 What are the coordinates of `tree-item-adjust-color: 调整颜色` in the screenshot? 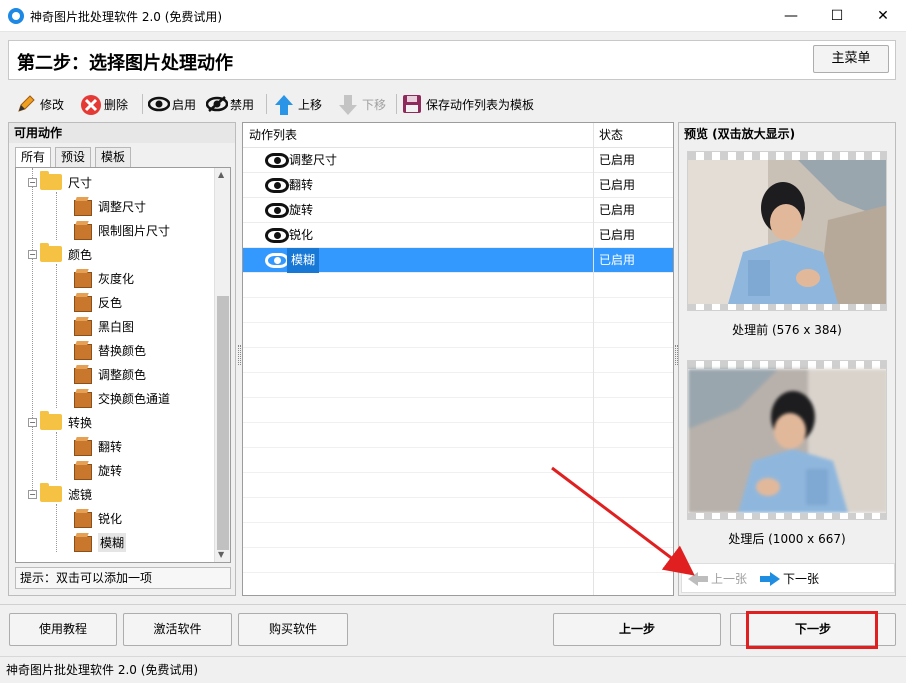 It's located at (109, 374).